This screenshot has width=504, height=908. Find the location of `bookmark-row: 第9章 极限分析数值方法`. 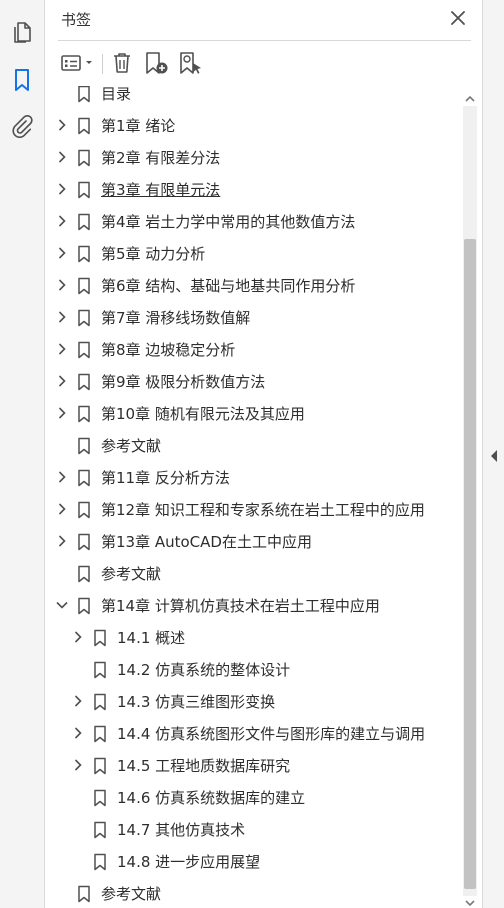

bookmark-row: 第9章 极限分析数值方法 is located at coordinates (254, 382).